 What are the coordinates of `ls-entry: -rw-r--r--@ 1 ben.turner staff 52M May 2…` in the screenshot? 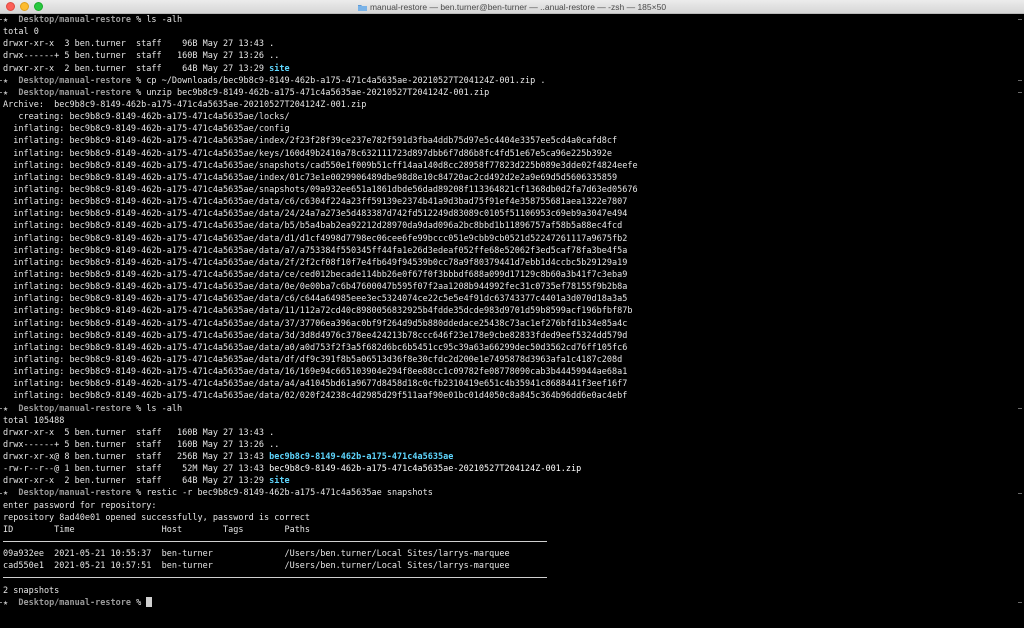 It's located at (508, 469).